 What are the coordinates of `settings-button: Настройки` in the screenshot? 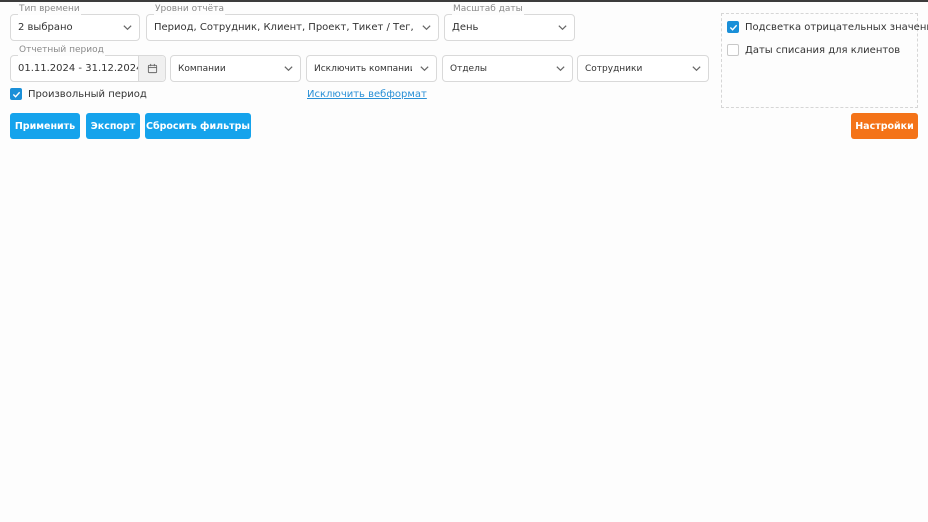 It's located at (884, 126).